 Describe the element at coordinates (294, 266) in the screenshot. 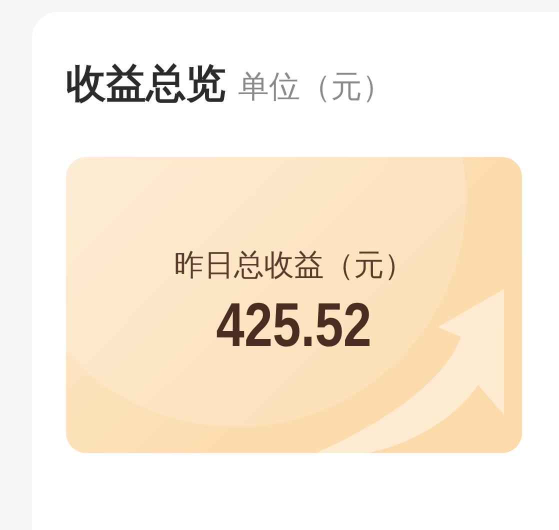

I see `earnings-label: 昨日总收益（元）` at that location.